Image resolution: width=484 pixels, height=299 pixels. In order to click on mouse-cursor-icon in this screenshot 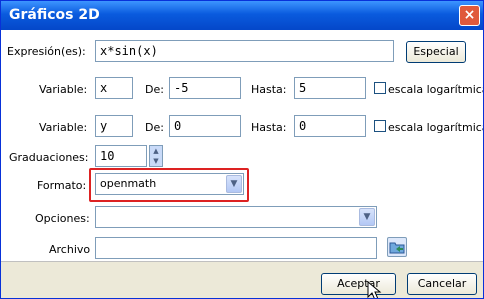, I will do `click(374, 289)`.